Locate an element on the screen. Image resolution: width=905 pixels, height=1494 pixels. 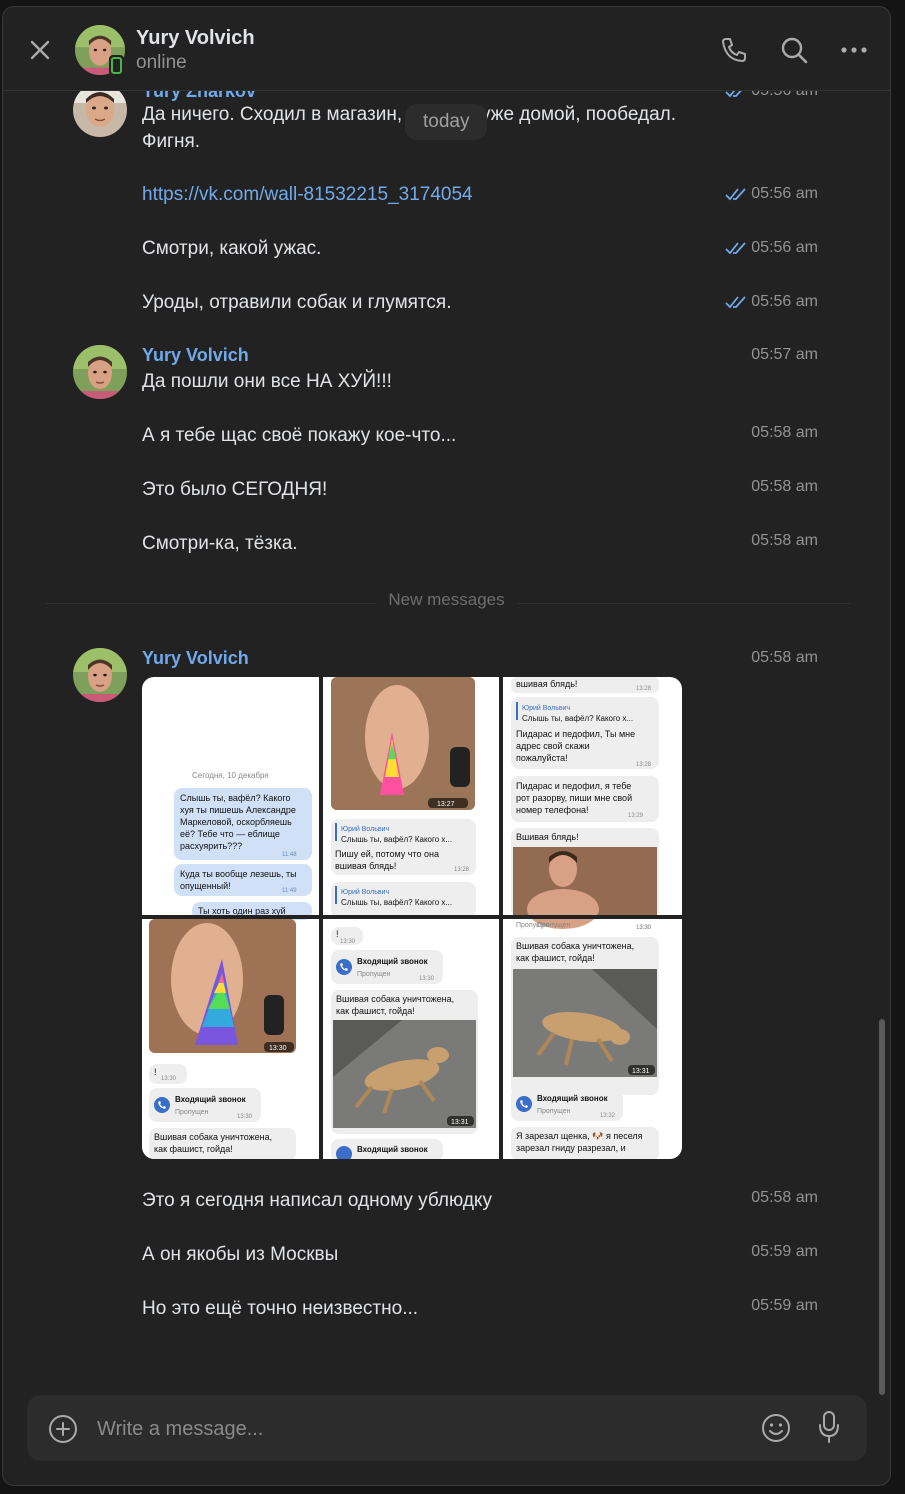
message-text: Это я сегодня написал одному ублюдку is located at coordinates (317, 1200).